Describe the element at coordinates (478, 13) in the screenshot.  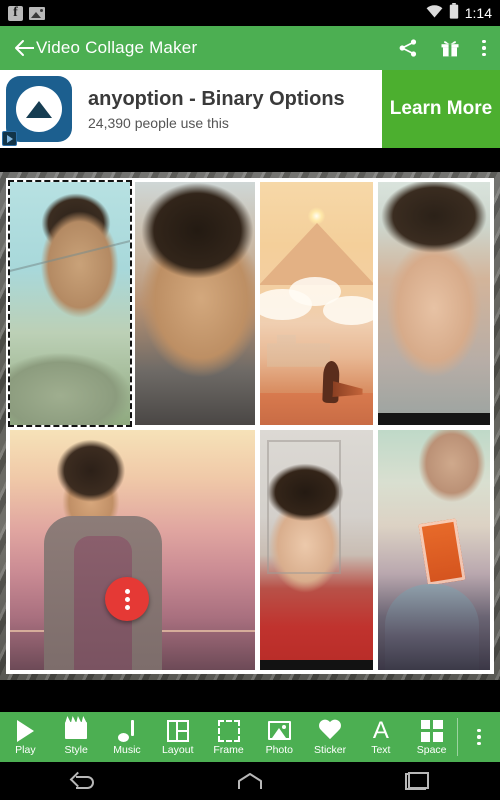
I see `status-bar-clock: 1:14` at that location.